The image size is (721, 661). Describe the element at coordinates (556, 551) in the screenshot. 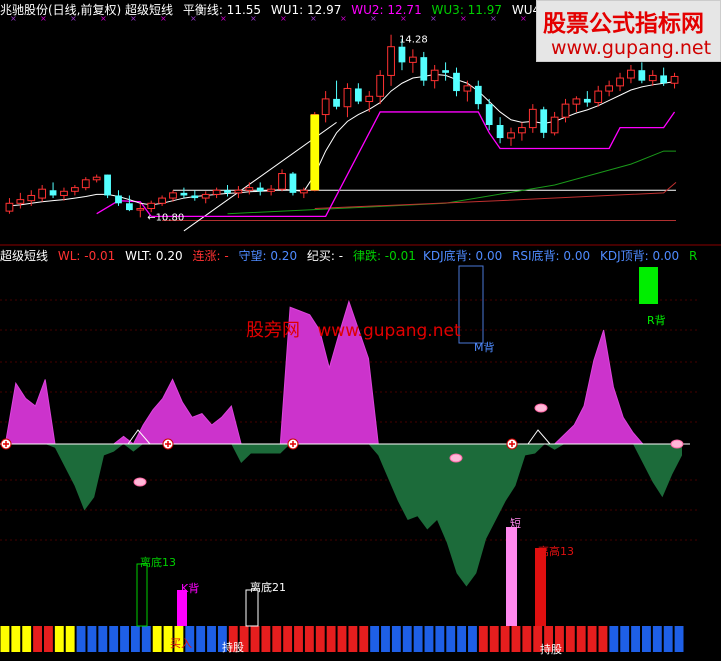

I see `leave-high-13-label: 离高13` at that location.